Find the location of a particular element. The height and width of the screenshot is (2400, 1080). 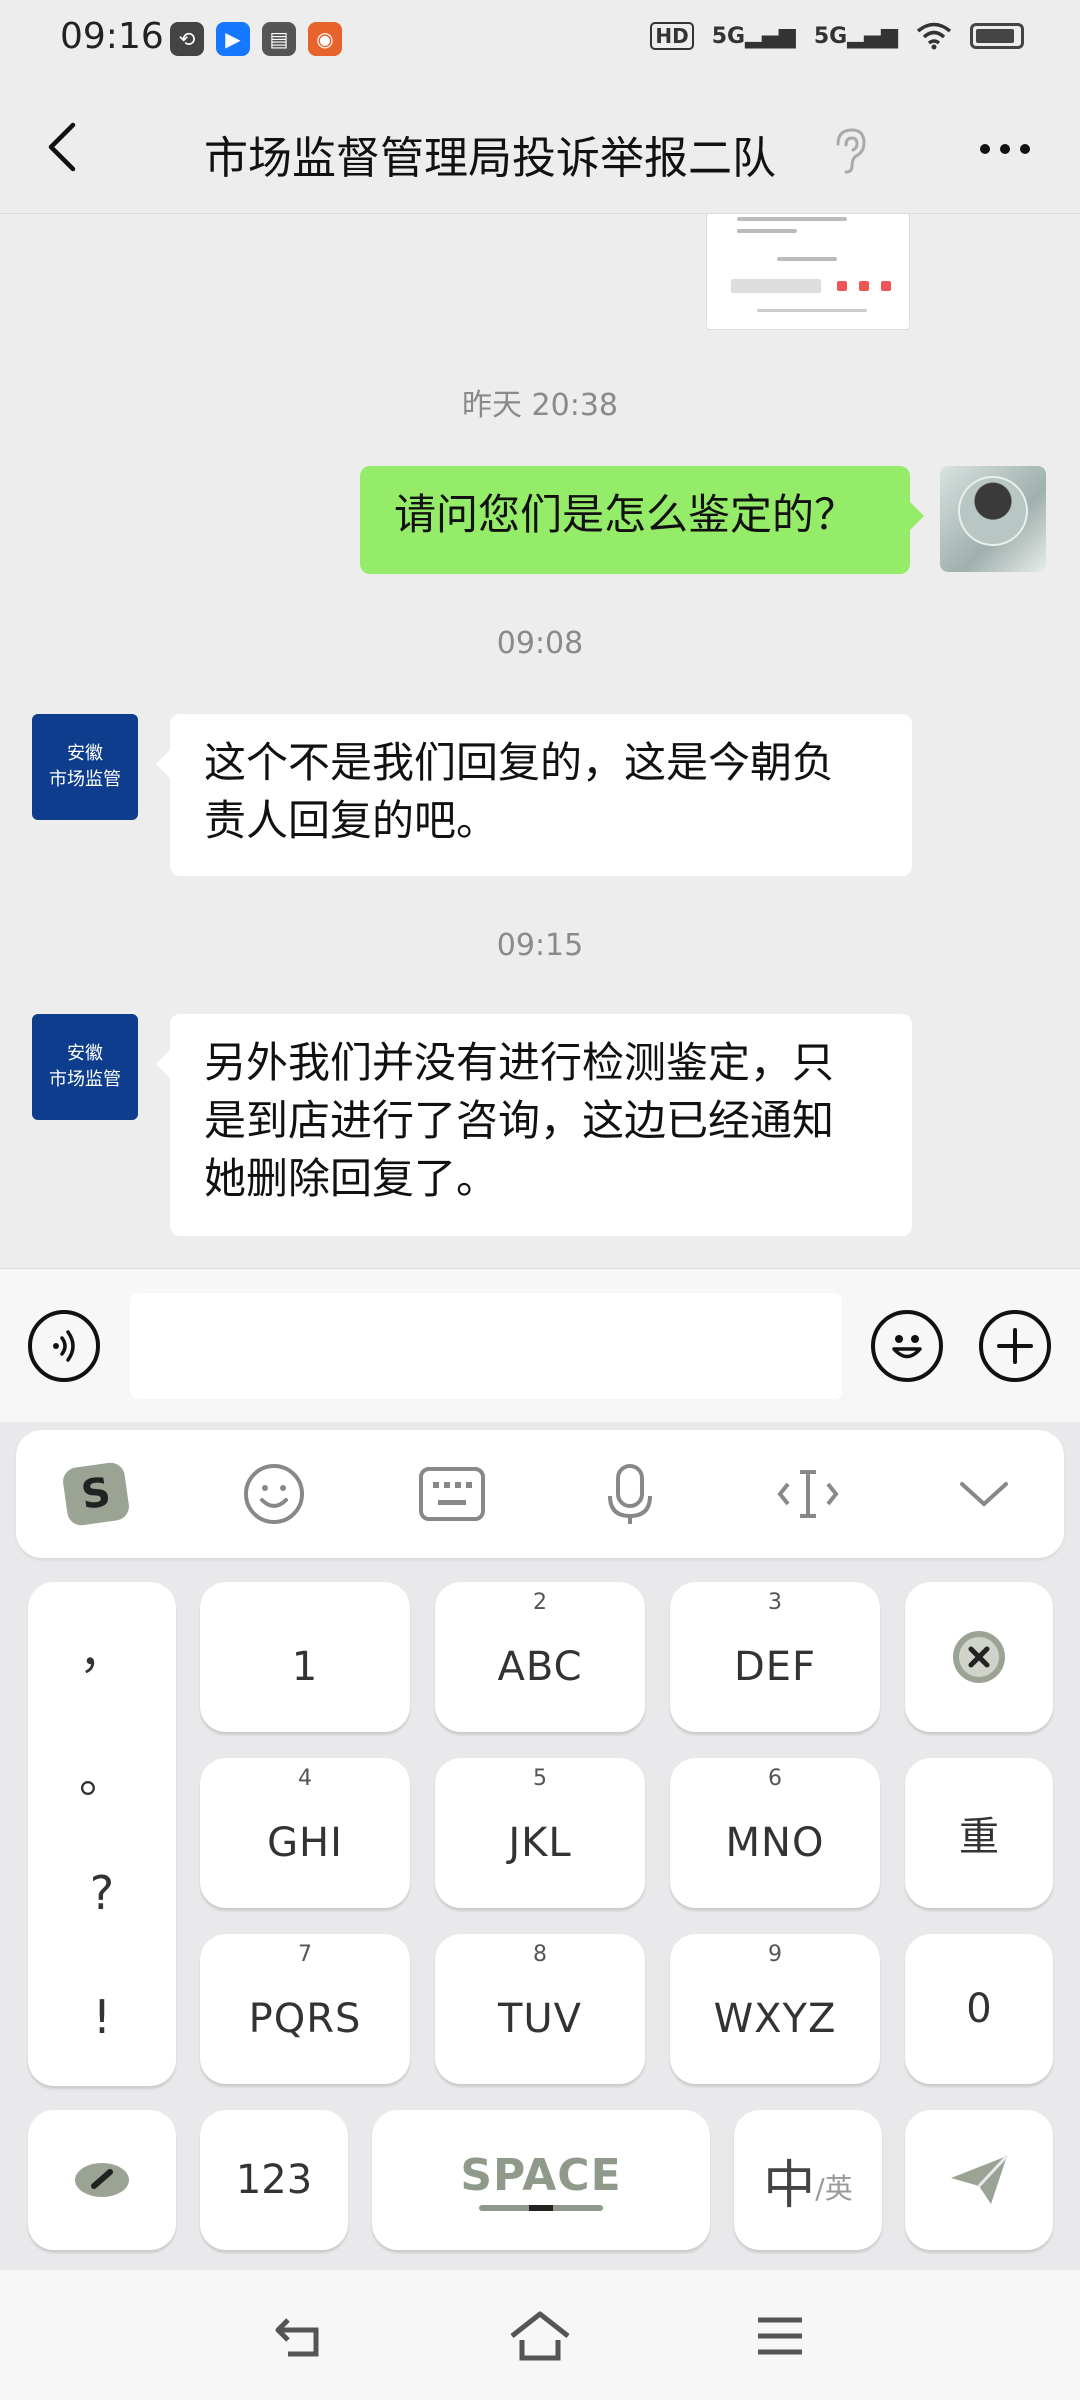

key-label: SPACE is located at coordinates (541, 2175).